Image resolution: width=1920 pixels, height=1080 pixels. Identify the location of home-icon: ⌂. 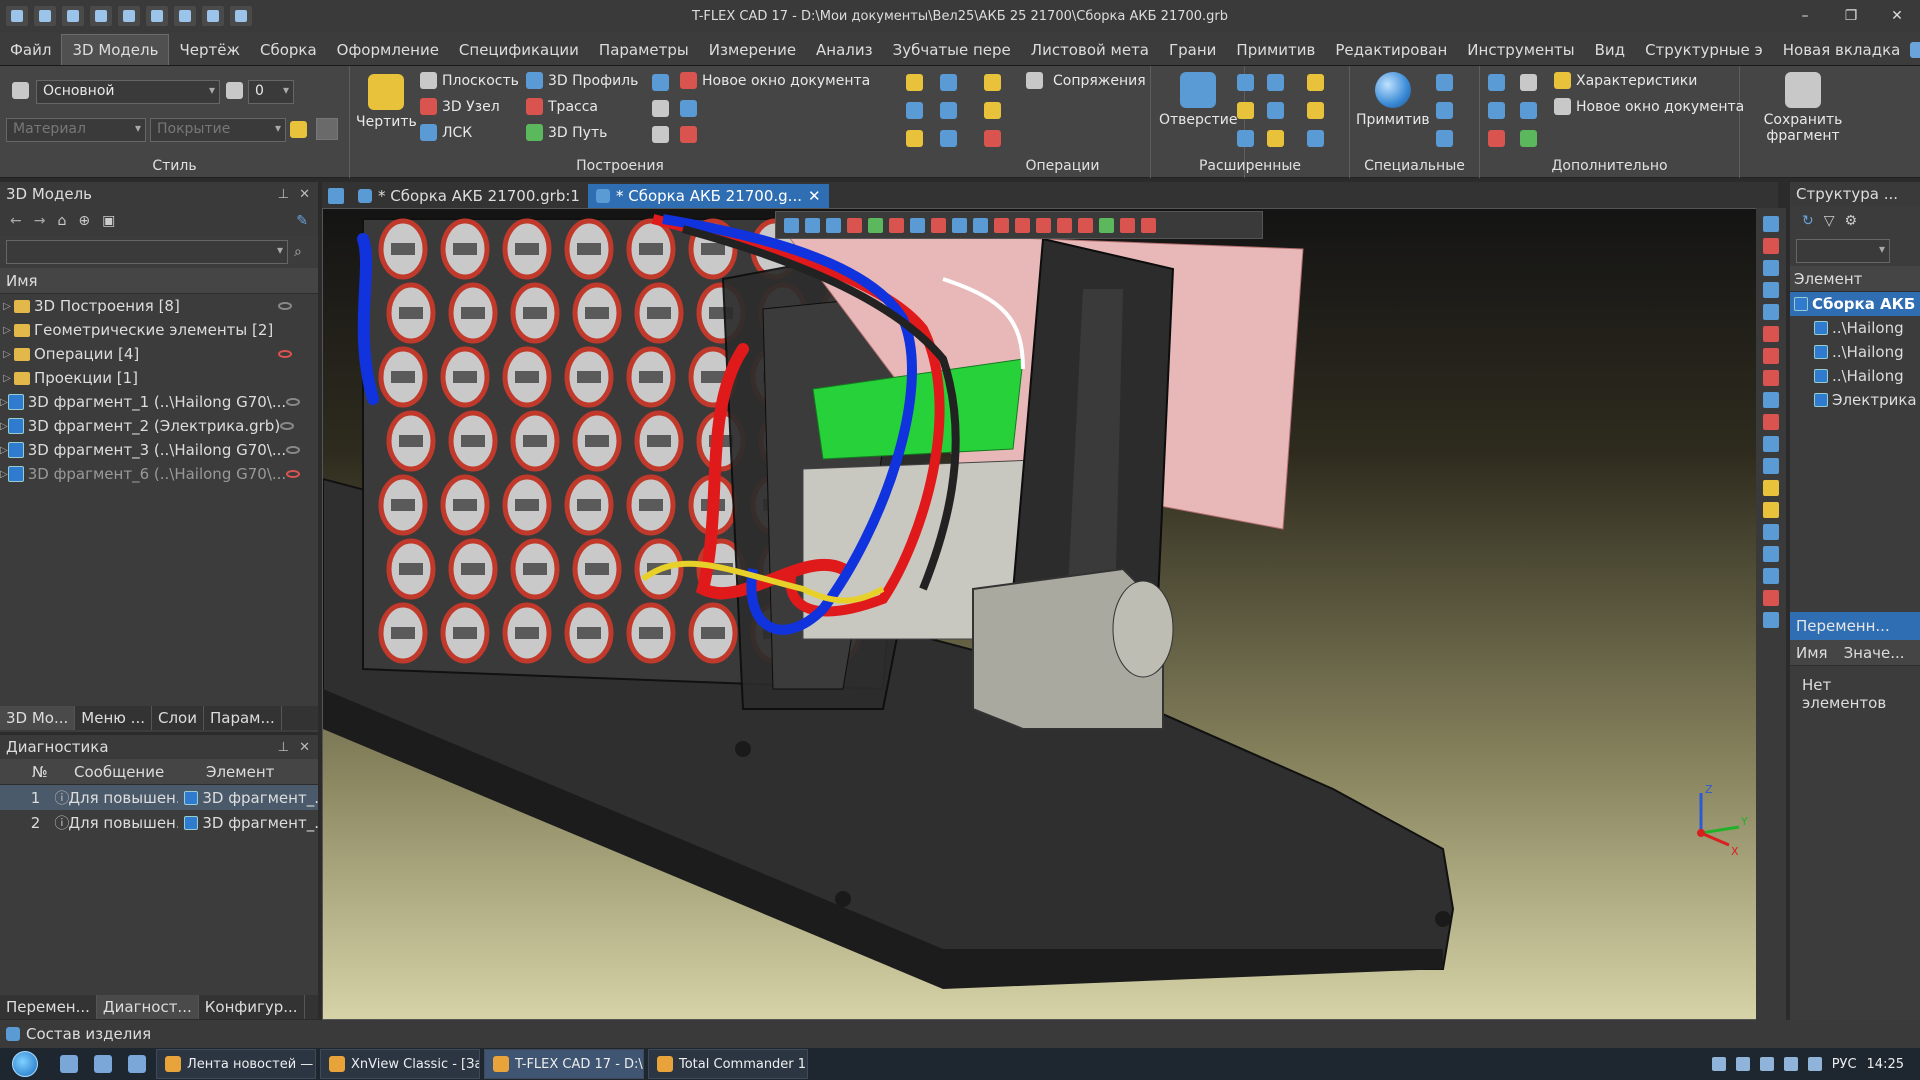
(61, 221).